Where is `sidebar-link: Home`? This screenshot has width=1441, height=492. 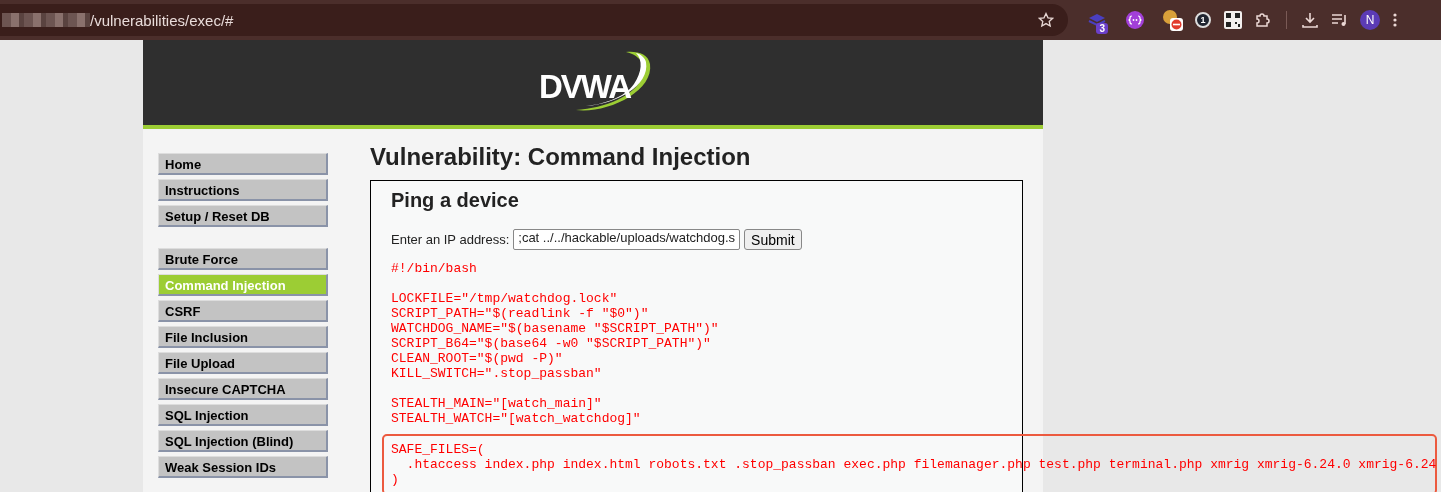 sidebar-link: Home is located at coordinates (243, 164).